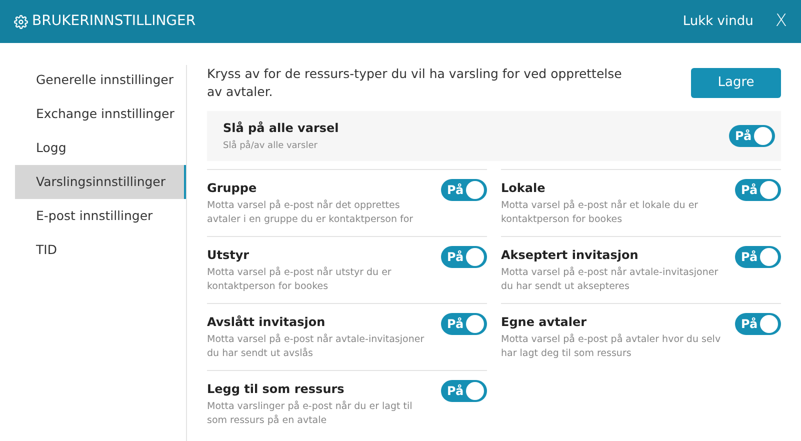 This screenshot has width=801, height=441. I want to click on setting-title: Slå på alle varsel, so click(281, 128).